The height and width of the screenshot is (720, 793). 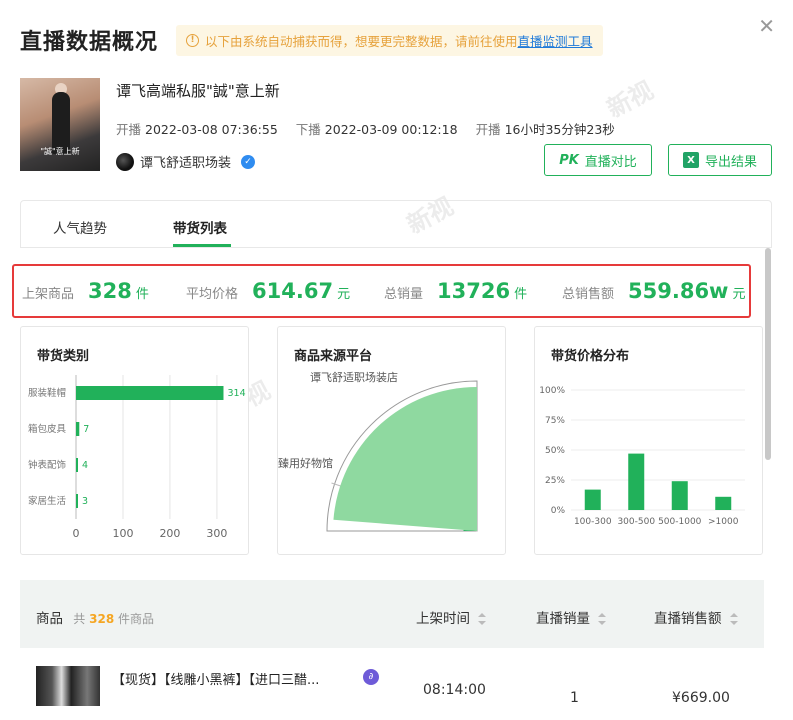 What do you see at coordinates (354, 377) in the screenshot?
I see `pie-label: 谭飞舒适职场装店` at bounding box center [354, 377].